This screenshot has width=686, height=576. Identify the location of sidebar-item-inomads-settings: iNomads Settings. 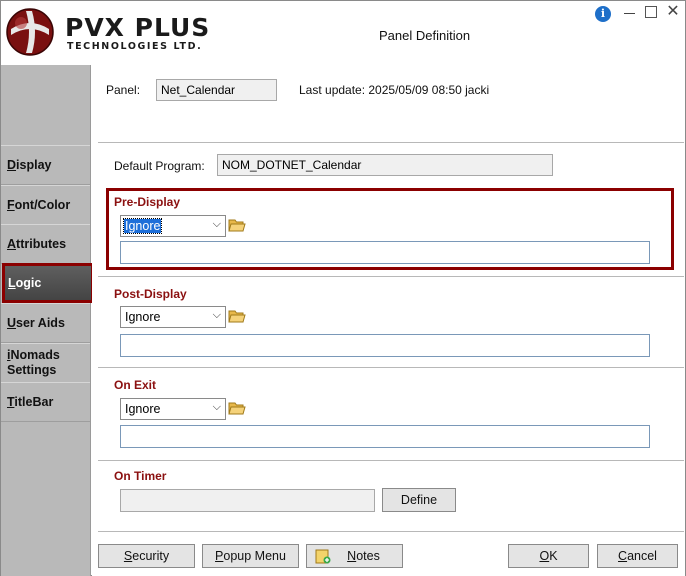
(45, 363).